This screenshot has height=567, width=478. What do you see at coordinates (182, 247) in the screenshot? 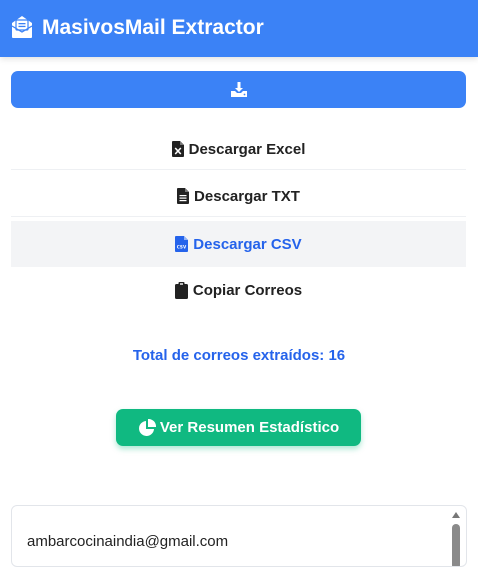
I see `svg-text: CSV` at bounding box center [182, 247].